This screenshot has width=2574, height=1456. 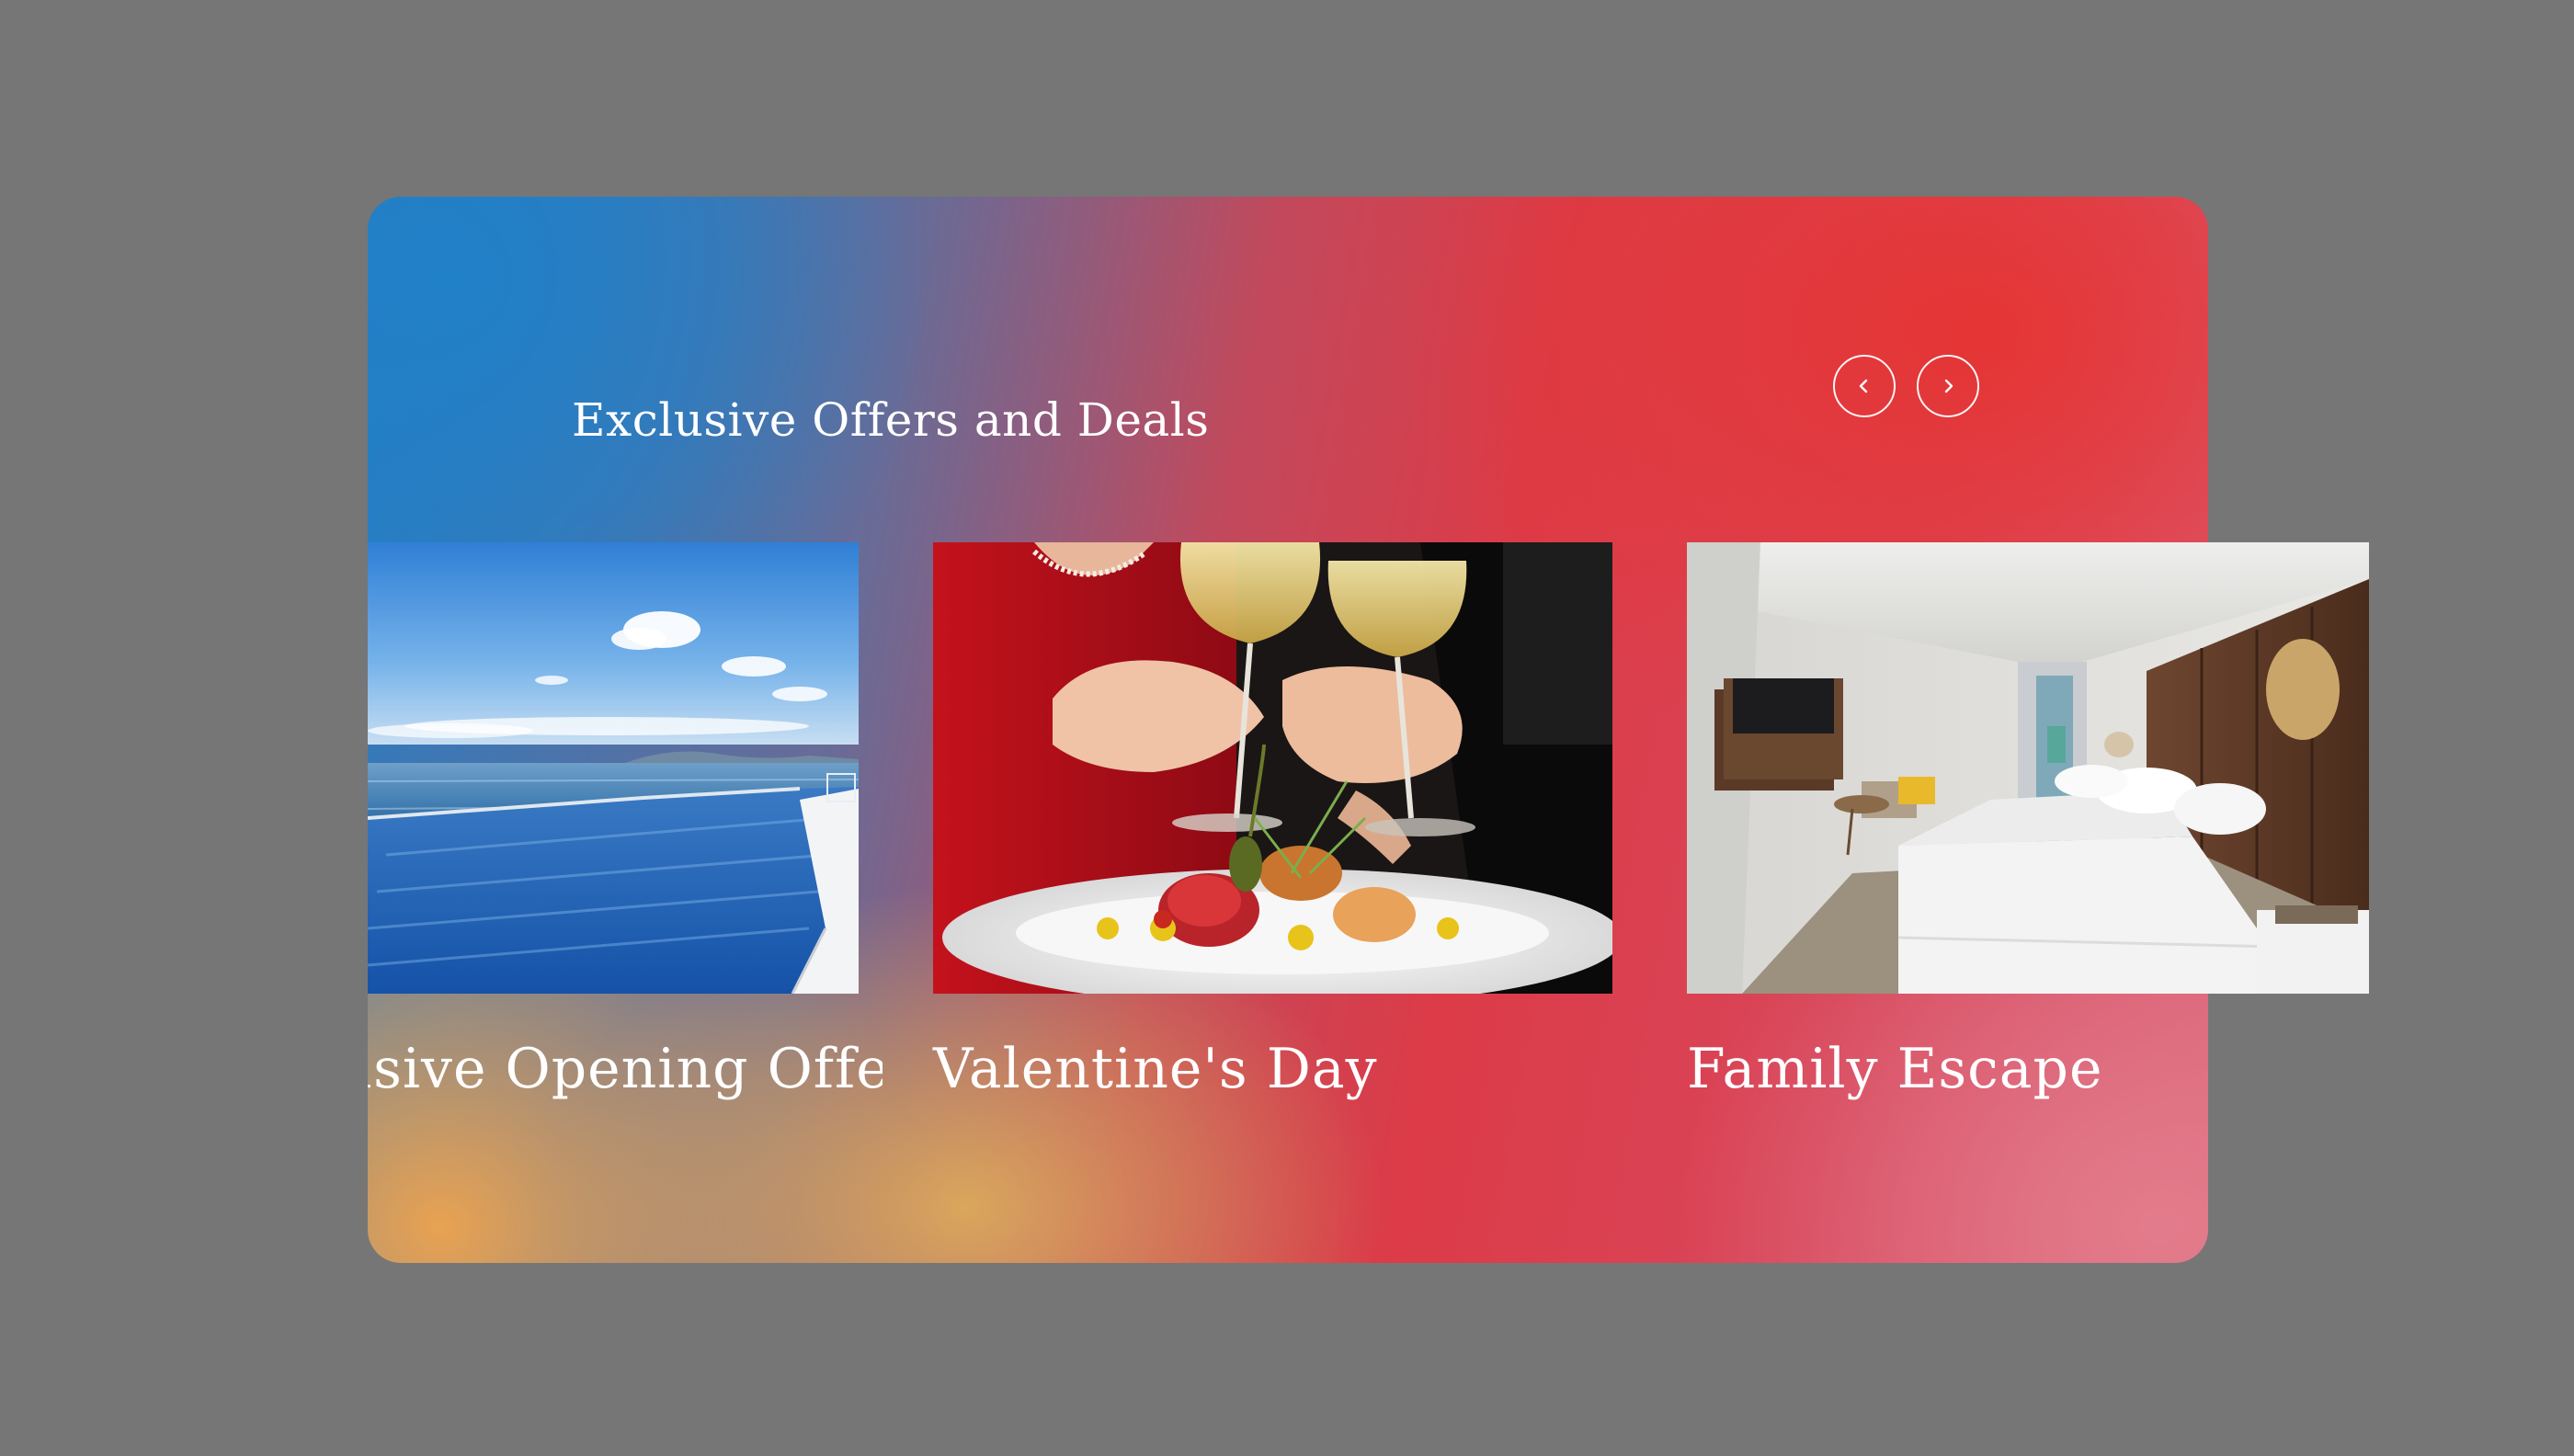 What do you see at coordinates (891, 419) in the screenshot?
I see `section-title: Exclusive Offers and Deals` at bounding box center [891, 419].